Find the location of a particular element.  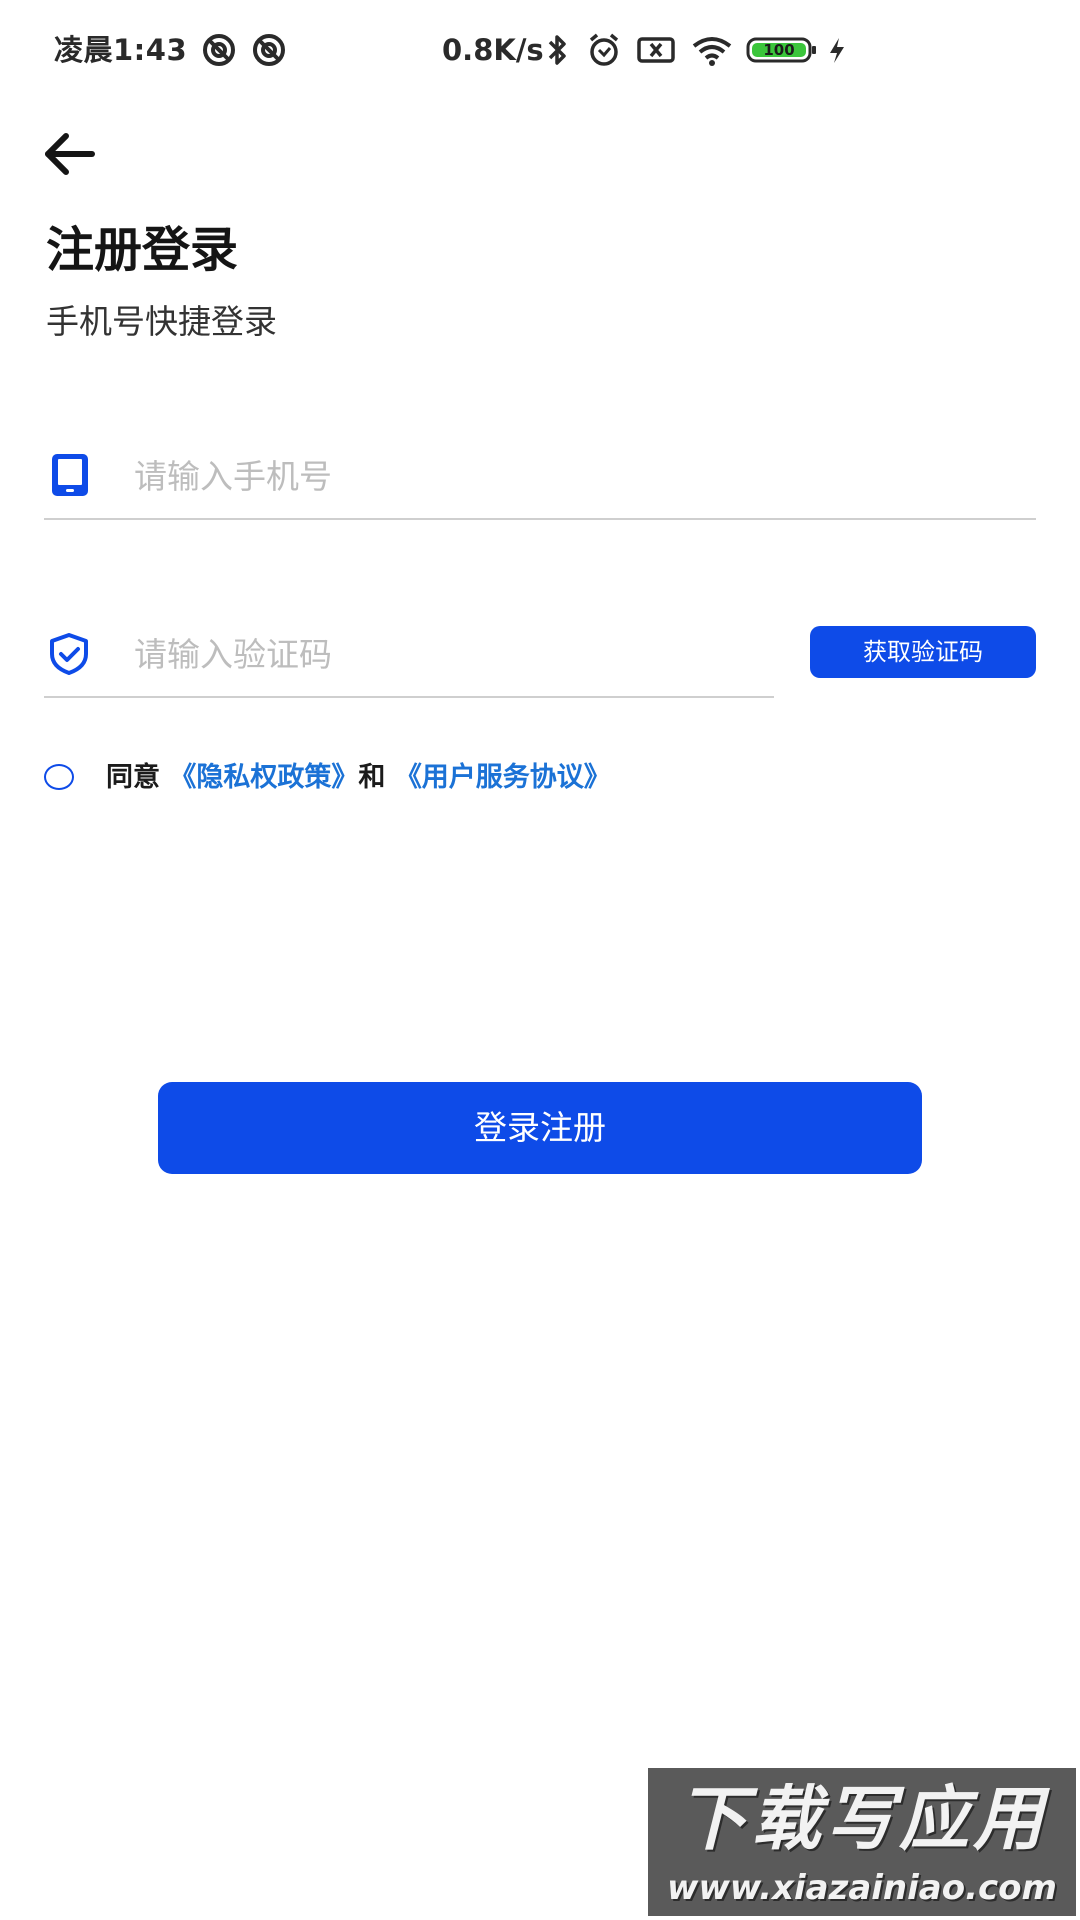

network-speed: 0.8K/s is located at coordinates (493, 50).